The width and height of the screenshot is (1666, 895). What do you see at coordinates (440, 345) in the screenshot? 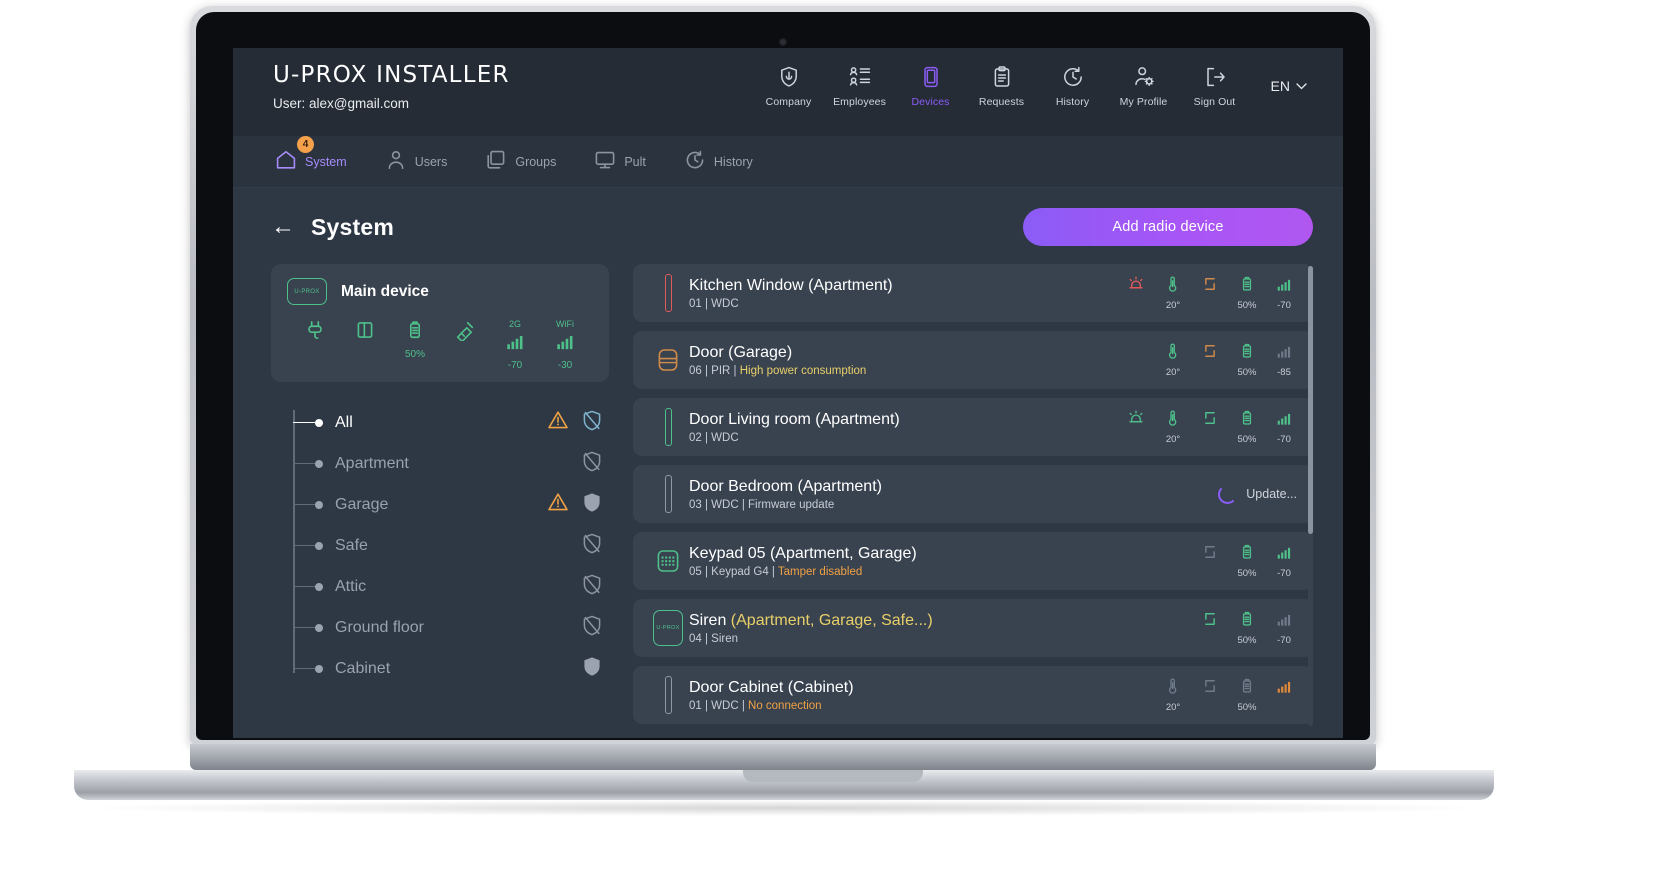
I see `main-device-stats: 50% 2G -70 WiFi -30` at bounding box center [440, 345].